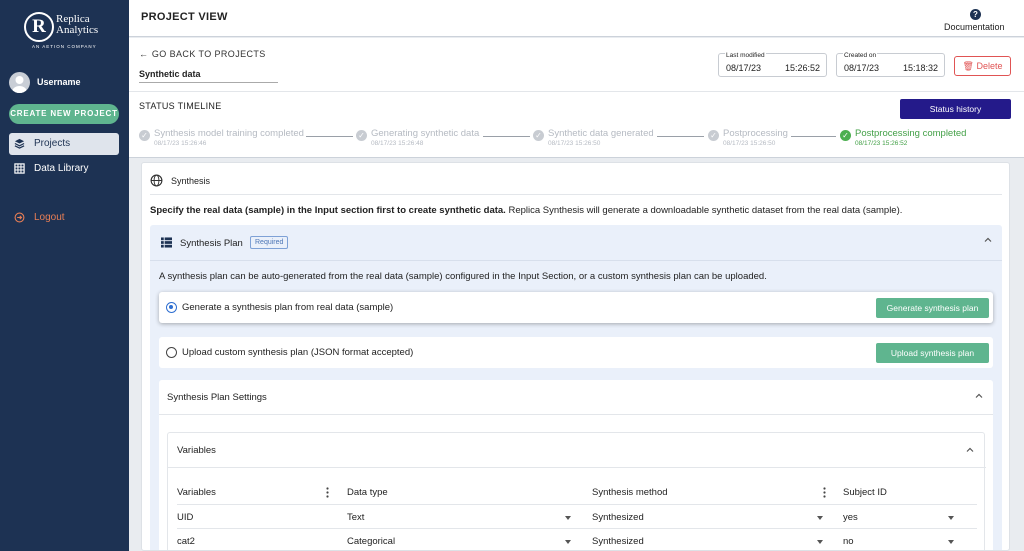 The height and width of the screenshot is (551, 1024). What do you see at coordinates (974, 27) in the screenshot?
I see `documentation-link: Documentation` at bounding box center [974, 27].